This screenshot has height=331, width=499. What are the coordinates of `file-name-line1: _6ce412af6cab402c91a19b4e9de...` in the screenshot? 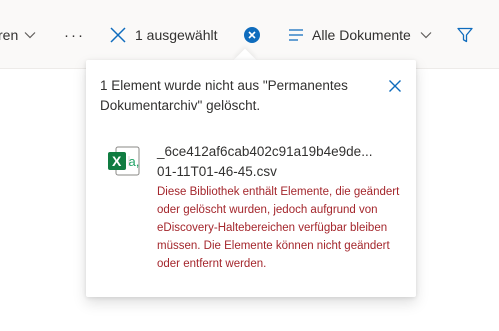 It's located at (265, 151).